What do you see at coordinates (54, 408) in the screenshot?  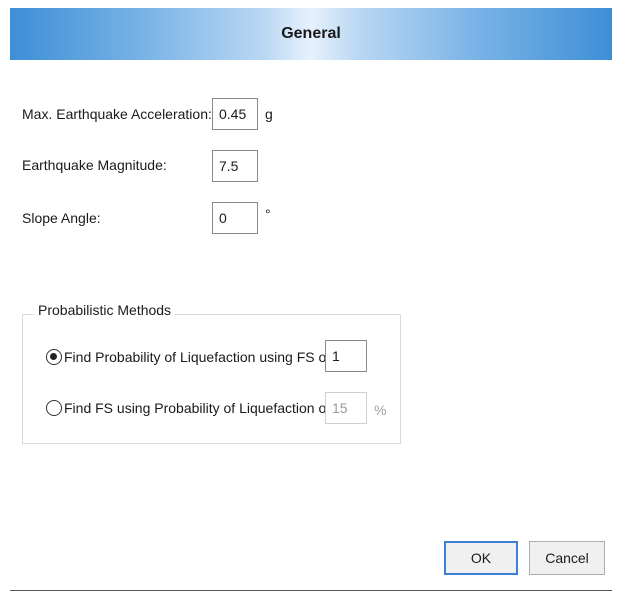 I see `fs-using-probability-radio` at bounding box center [54, 408].